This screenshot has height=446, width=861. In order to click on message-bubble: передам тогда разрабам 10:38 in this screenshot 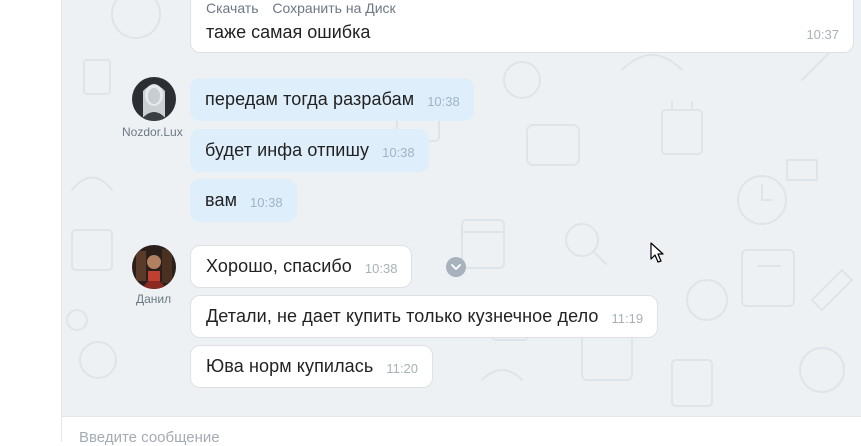, I will do `click(332, 99)`.